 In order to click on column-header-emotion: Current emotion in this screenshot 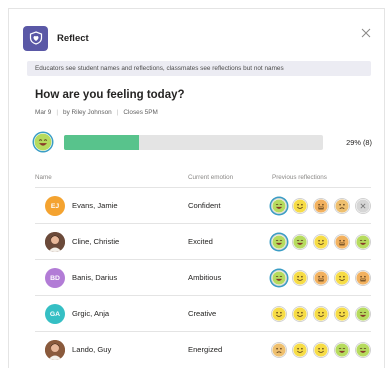, I will do `click(211, 177)`.